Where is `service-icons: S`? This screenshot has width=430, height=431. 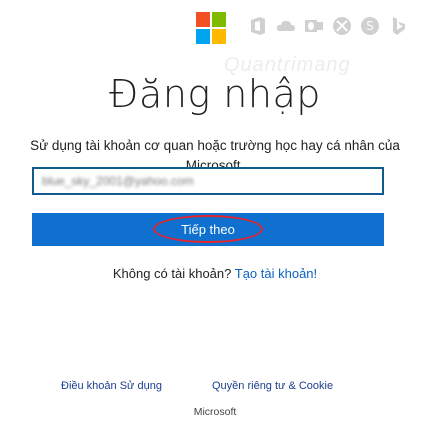
service-icons: S is located at coordinates (328, 26).